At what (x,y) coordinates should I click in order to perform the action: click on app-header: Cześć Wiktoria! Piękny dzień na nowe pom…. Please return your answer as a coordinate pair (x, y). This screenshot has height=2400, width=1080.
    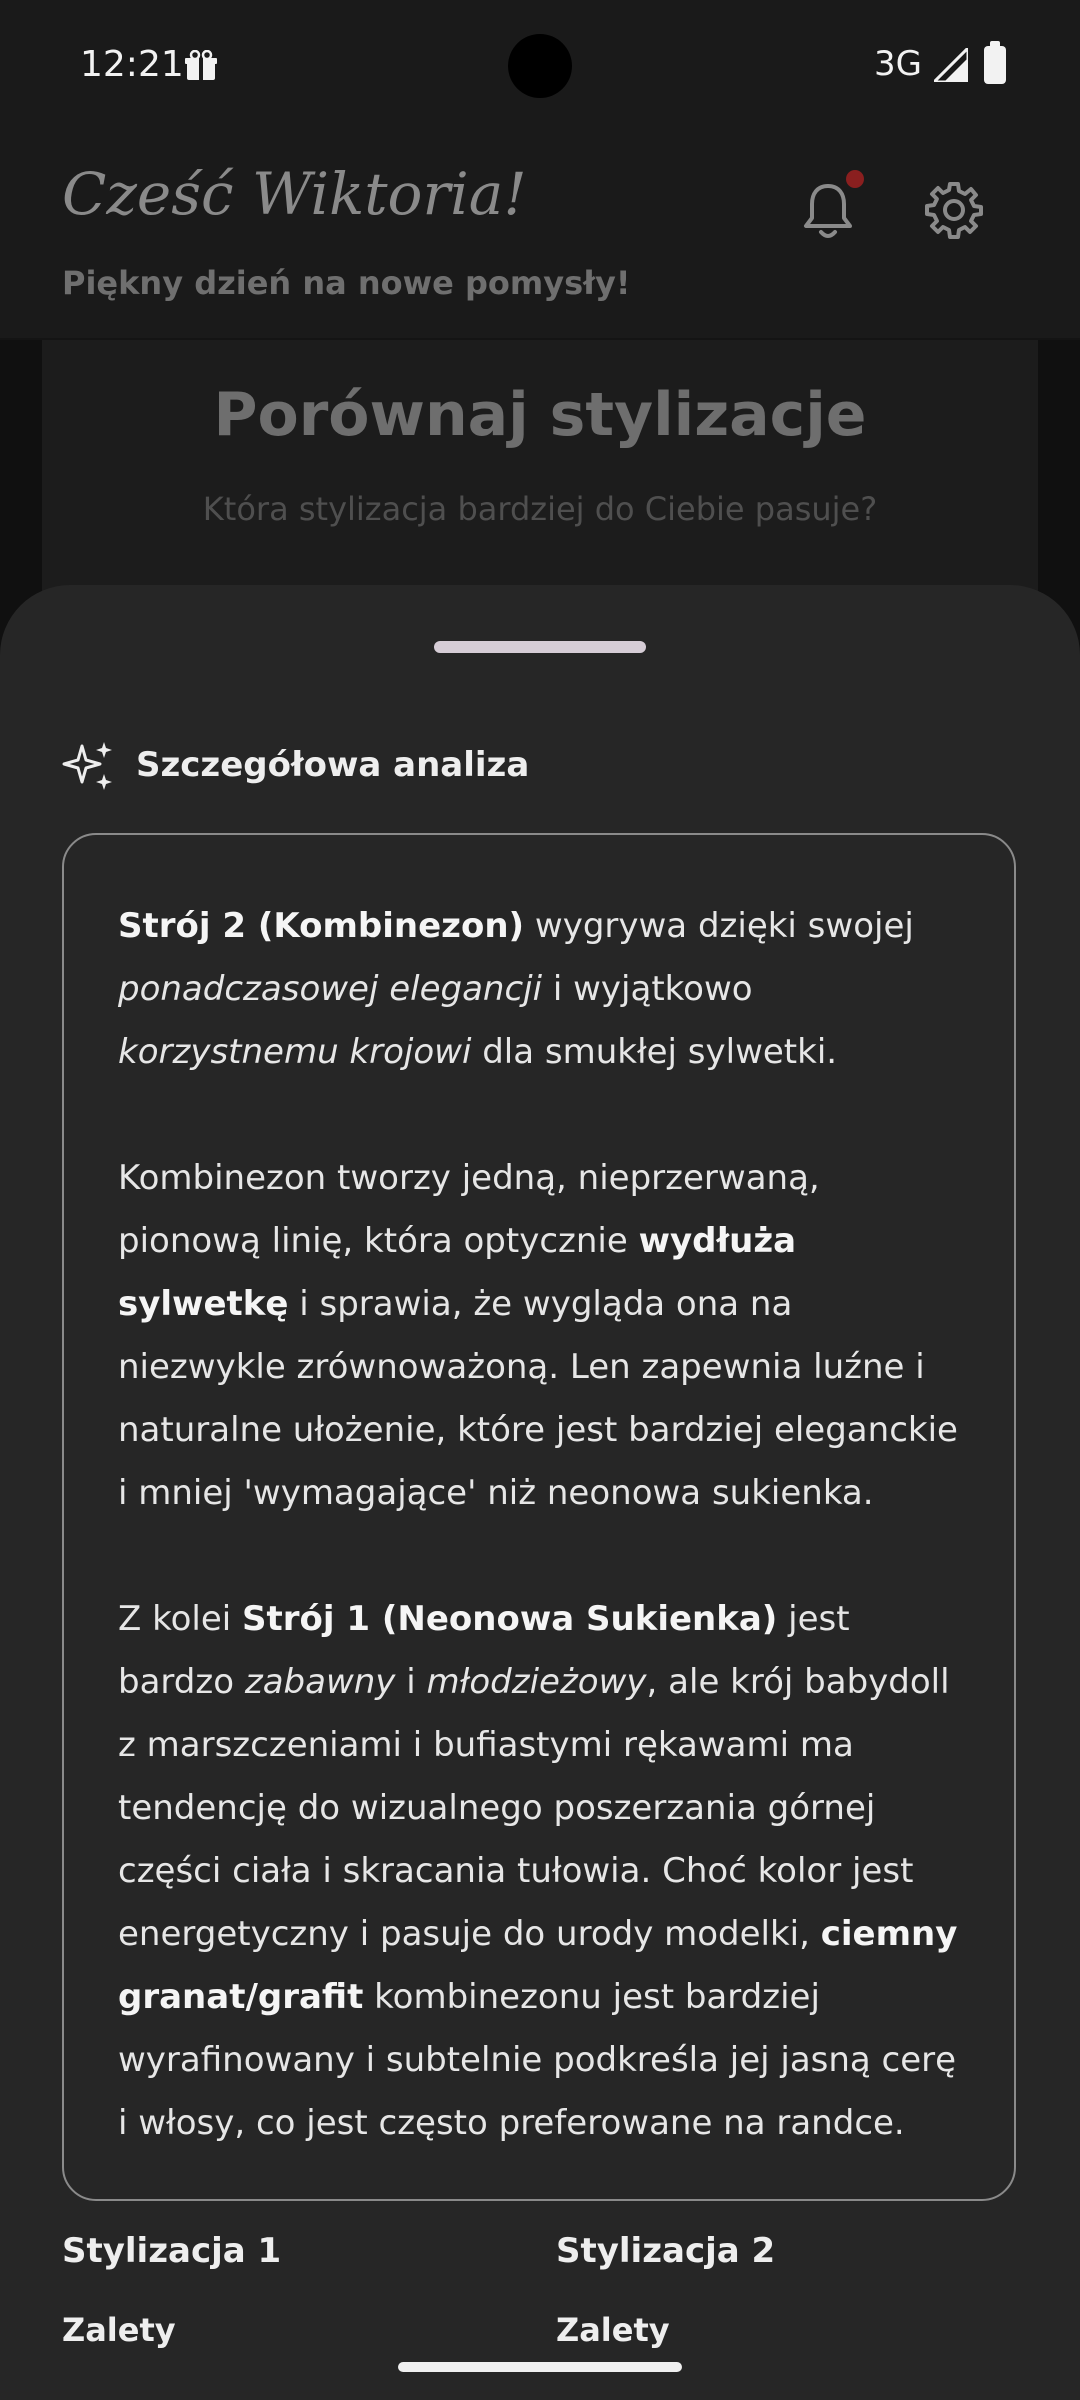
    Looking at the image, I should click on (540, 236).